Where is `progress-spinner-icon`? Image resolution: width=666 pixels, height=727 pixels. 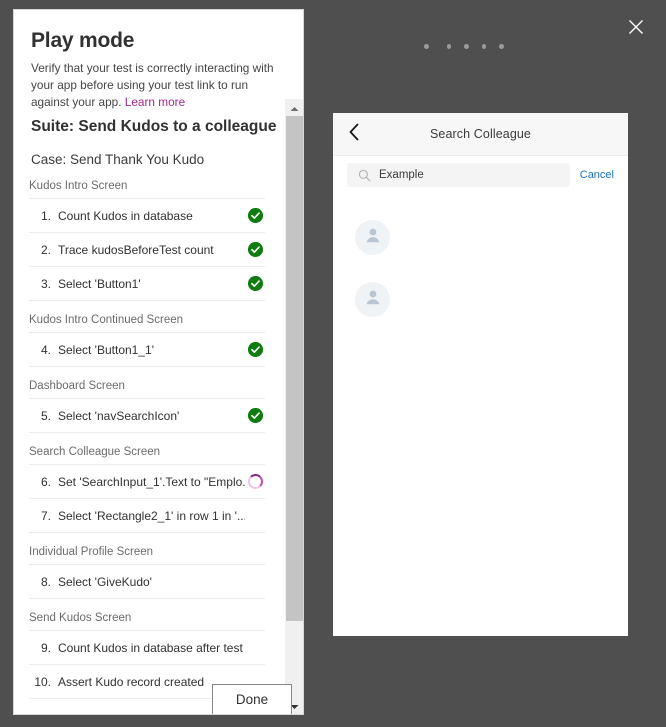 progress-spinner-icon is located at coordinates (255, 481).